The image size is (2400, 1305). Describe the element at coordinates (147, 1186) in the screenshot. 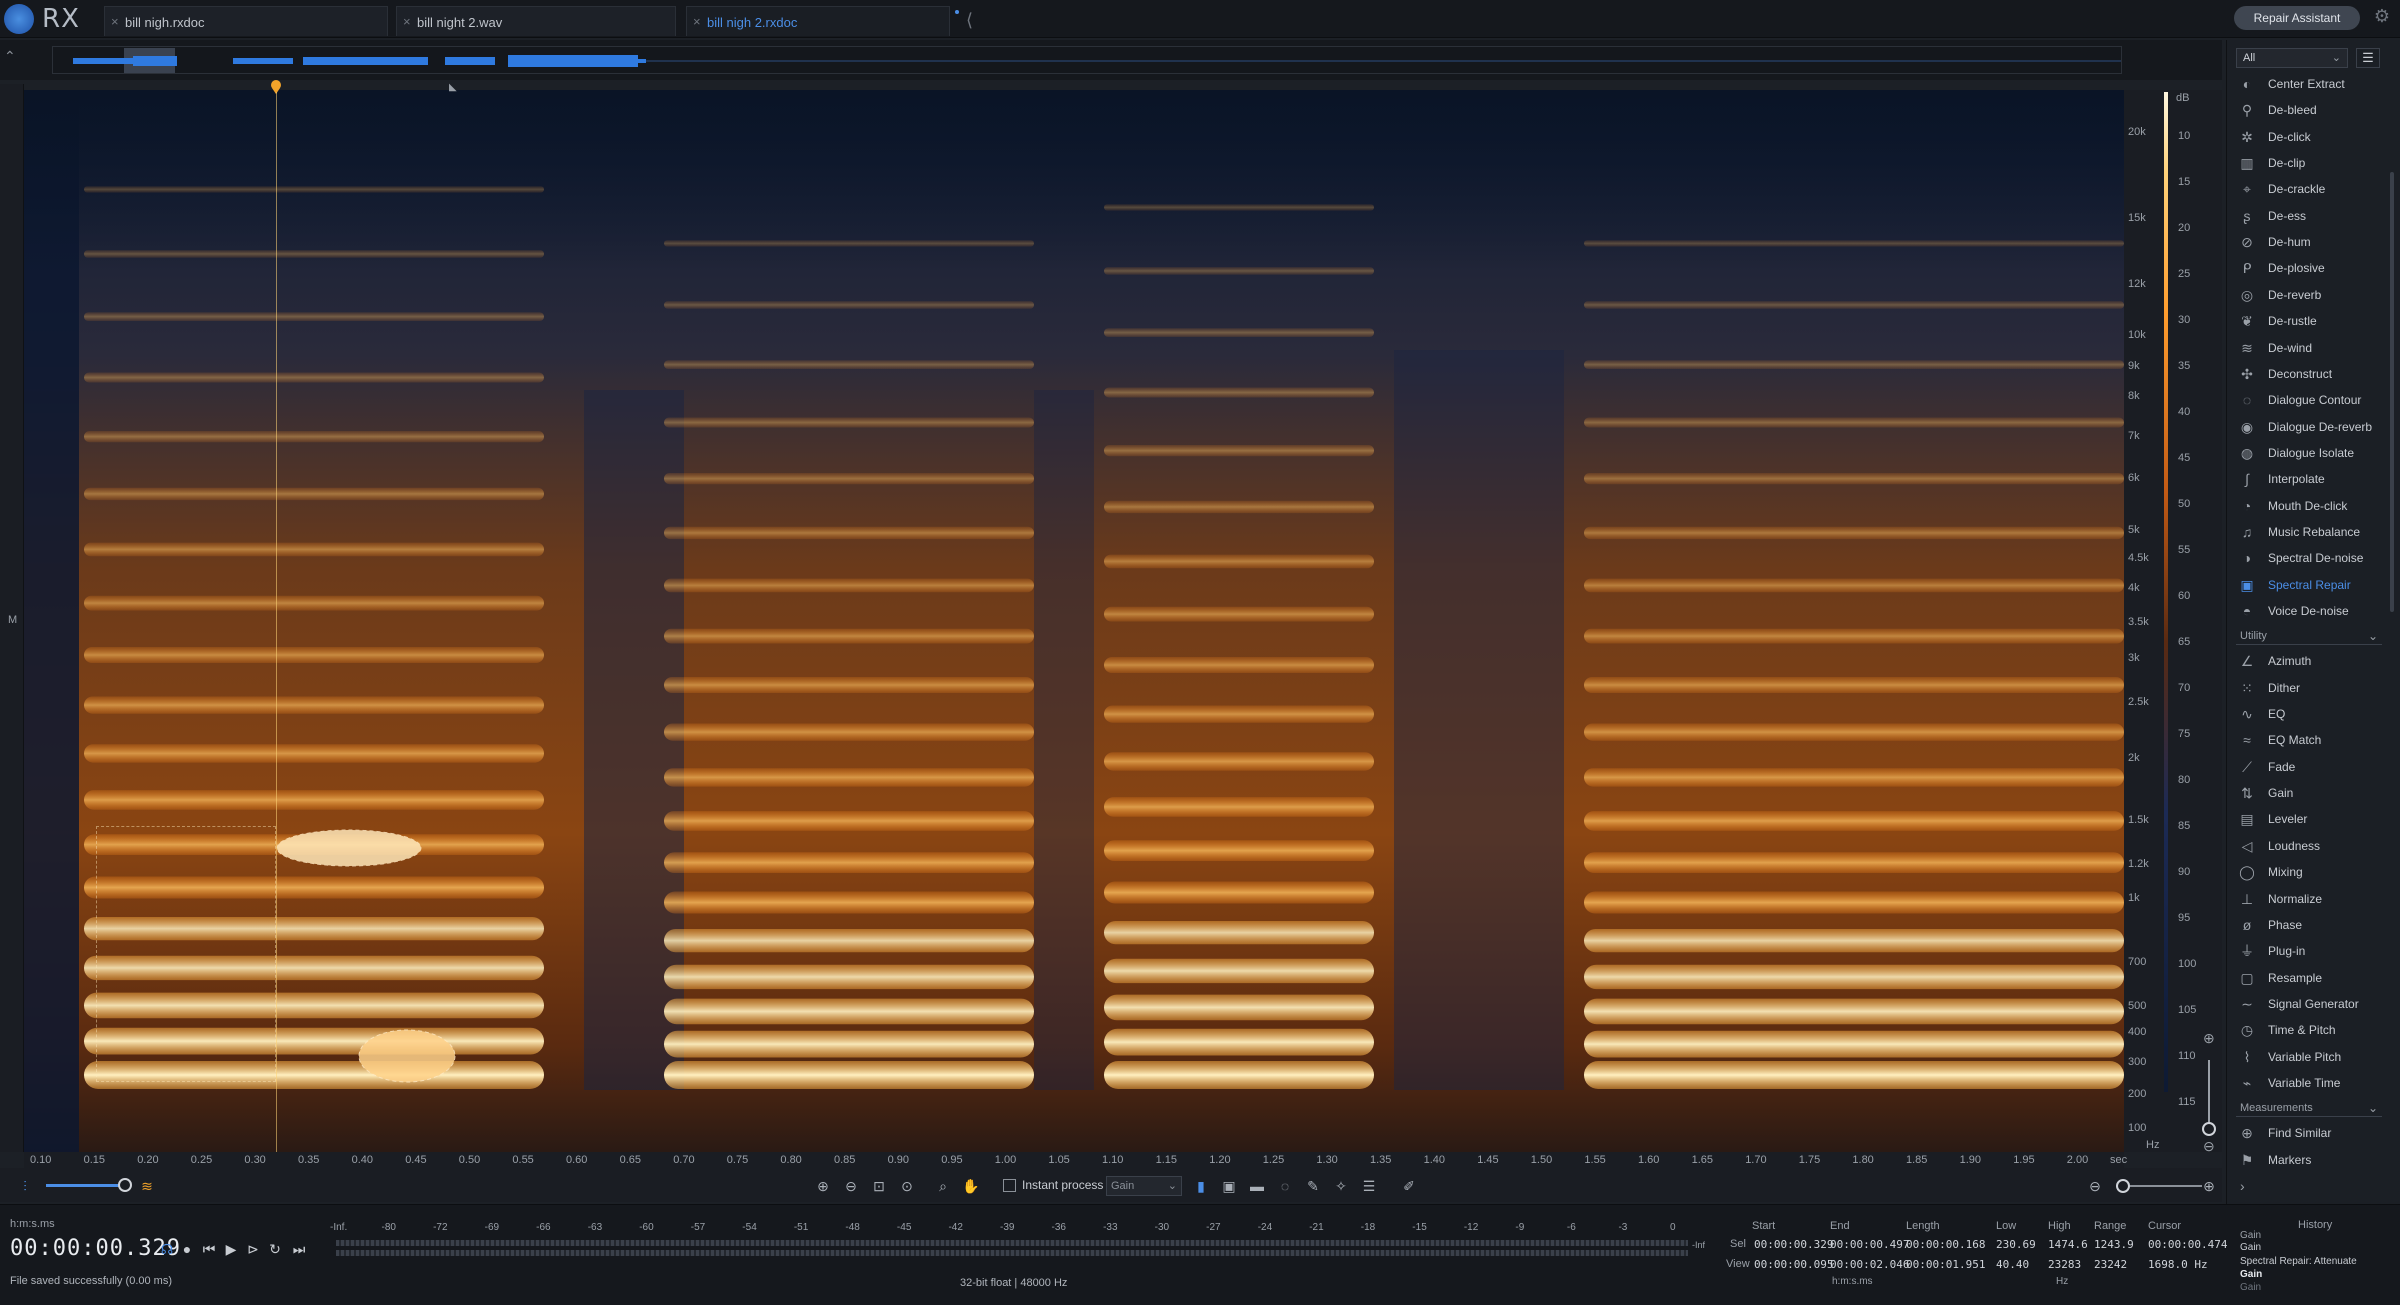

I see `spectrogram-view-icon: ≋` at that location.